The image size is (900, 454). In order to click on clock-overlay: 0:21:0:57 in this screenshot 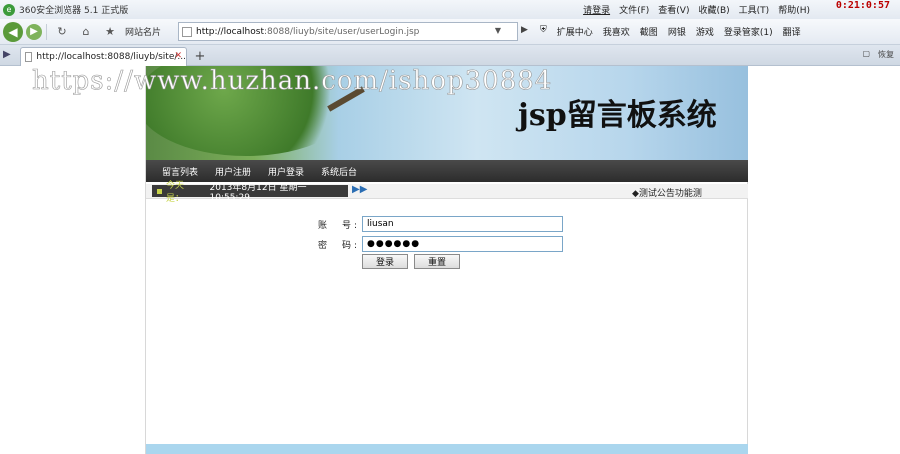, I will do `click(862, 5)`.